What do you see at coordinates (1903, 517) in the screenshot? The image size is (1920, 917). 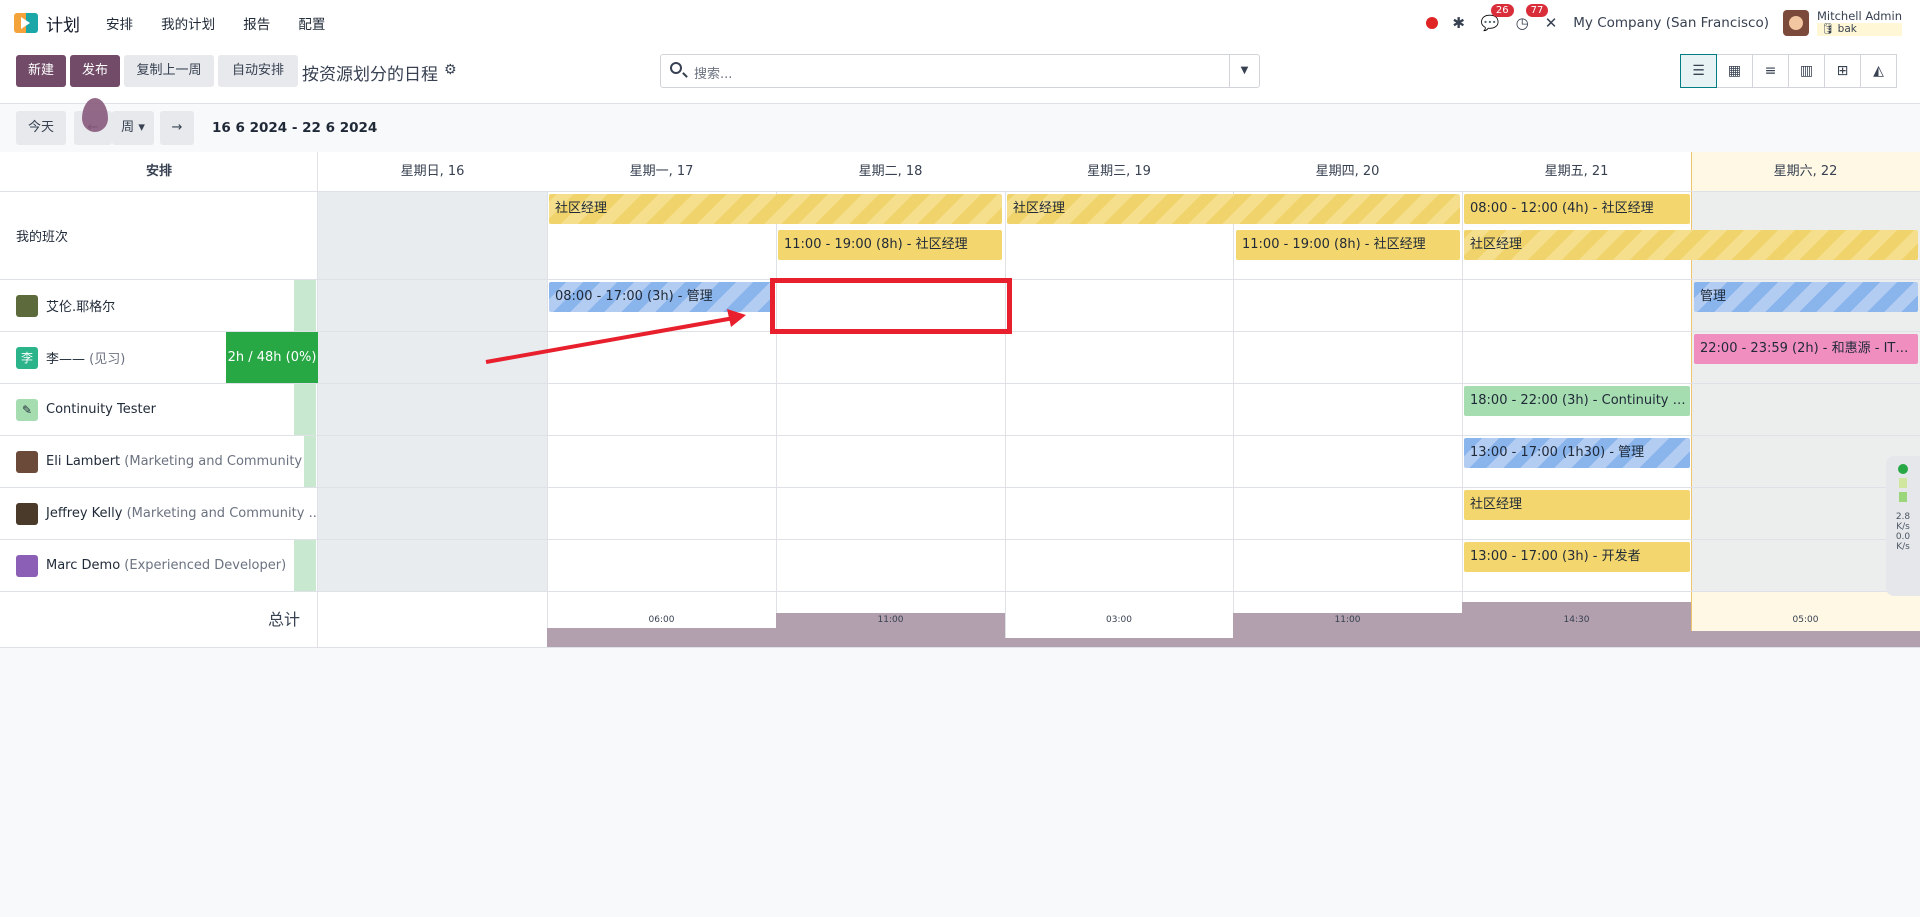 I see `upload-speed: 2.8` at bounding box center [1903, 517].